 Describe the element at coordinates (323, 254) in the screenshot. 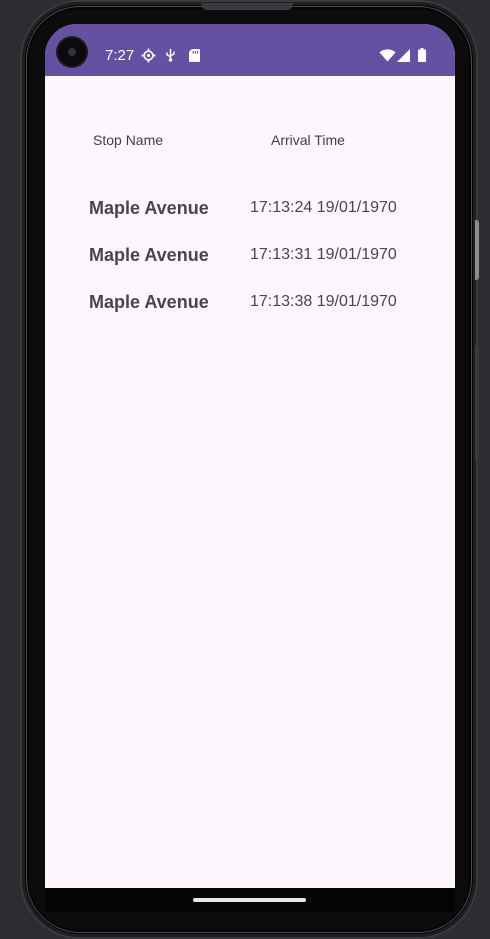

I see `arrival-time-cell: 17:13:31 19/01/1970` at that location.